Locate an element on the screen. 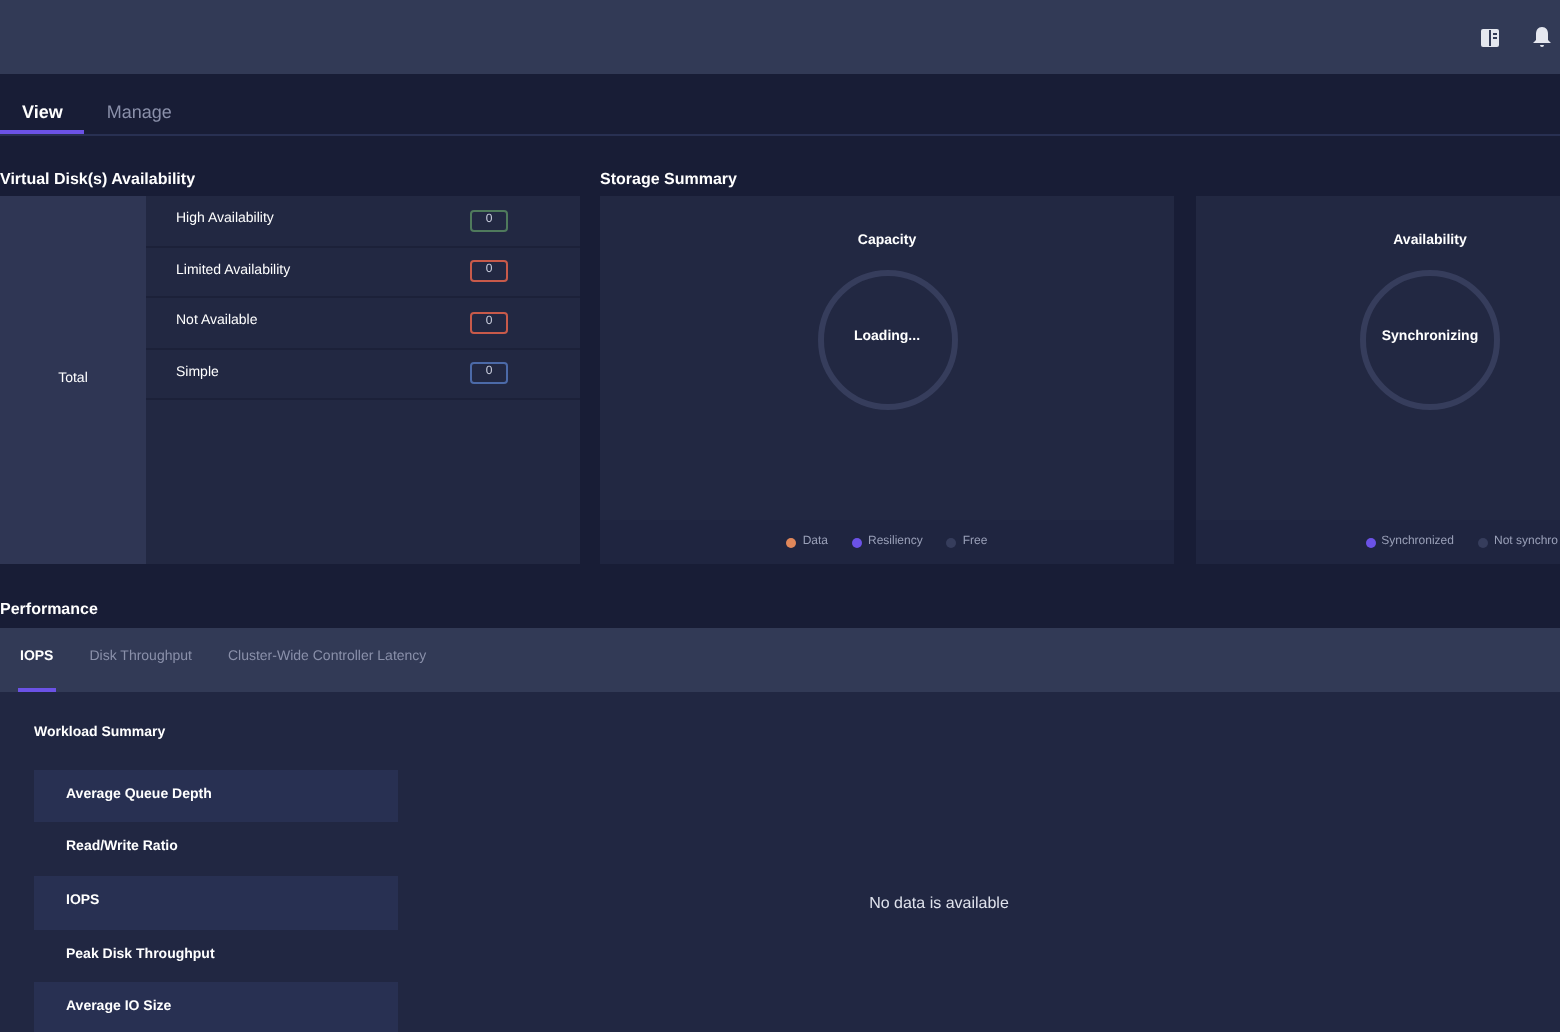 This screenshot has height=1032, width=1560. empty-message: No data is available is located at coordinates (939, 903).